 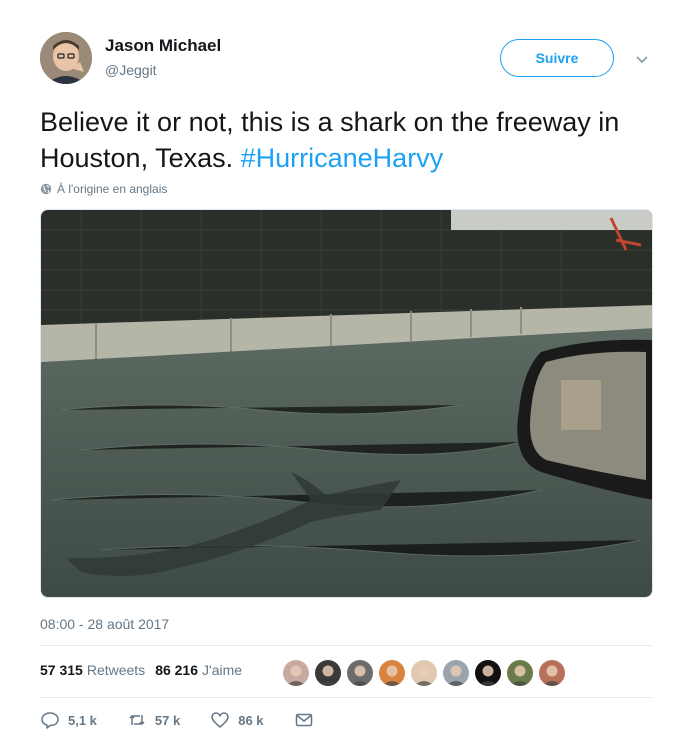 What do you see at coordinates (303, 720) in the screenshot?
I see `mail-icon` at bounding box center [303, 720].